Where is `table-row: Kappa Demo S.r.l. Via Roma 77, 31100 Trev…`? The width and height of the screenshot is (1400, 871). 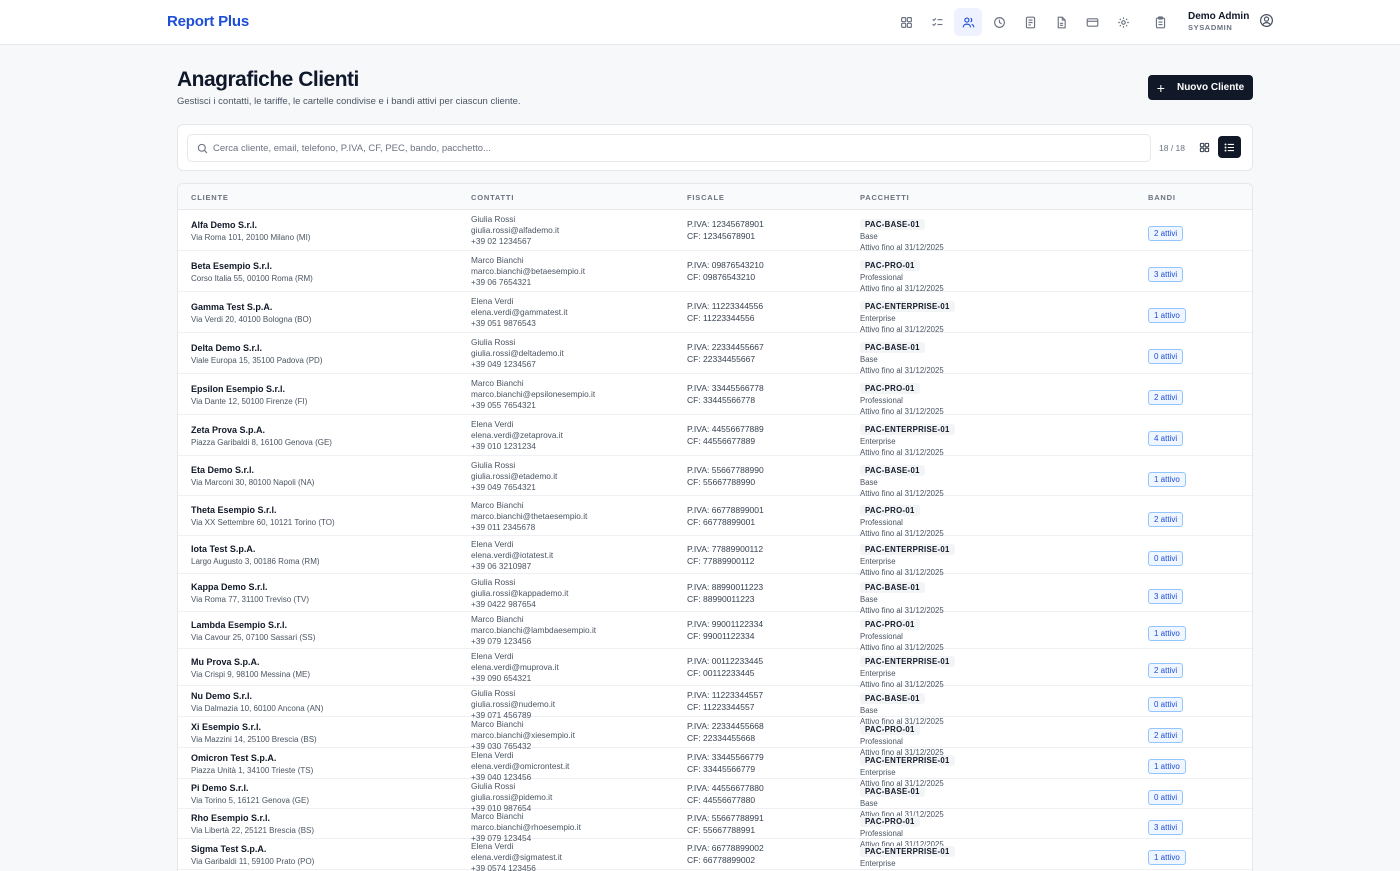 table-row: Kappa Demo S.r.l. Via Roma 77, 31100 Trev… is located at coordinates (715, 594).